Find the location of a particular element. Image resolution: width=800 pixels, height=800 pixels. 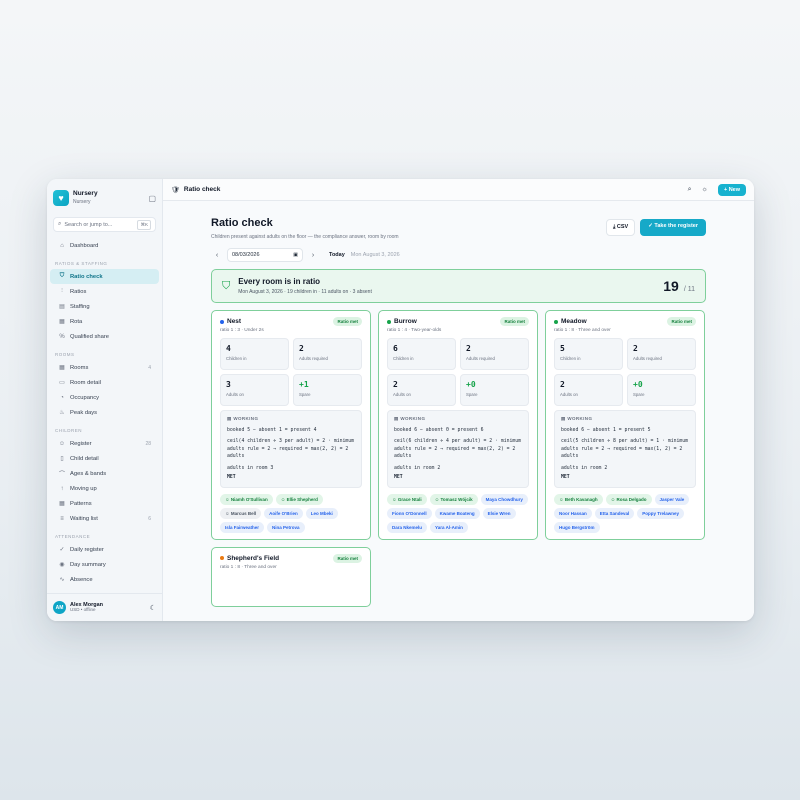

child-chip: Leo Mbeki is located at coordinates (321, 513).